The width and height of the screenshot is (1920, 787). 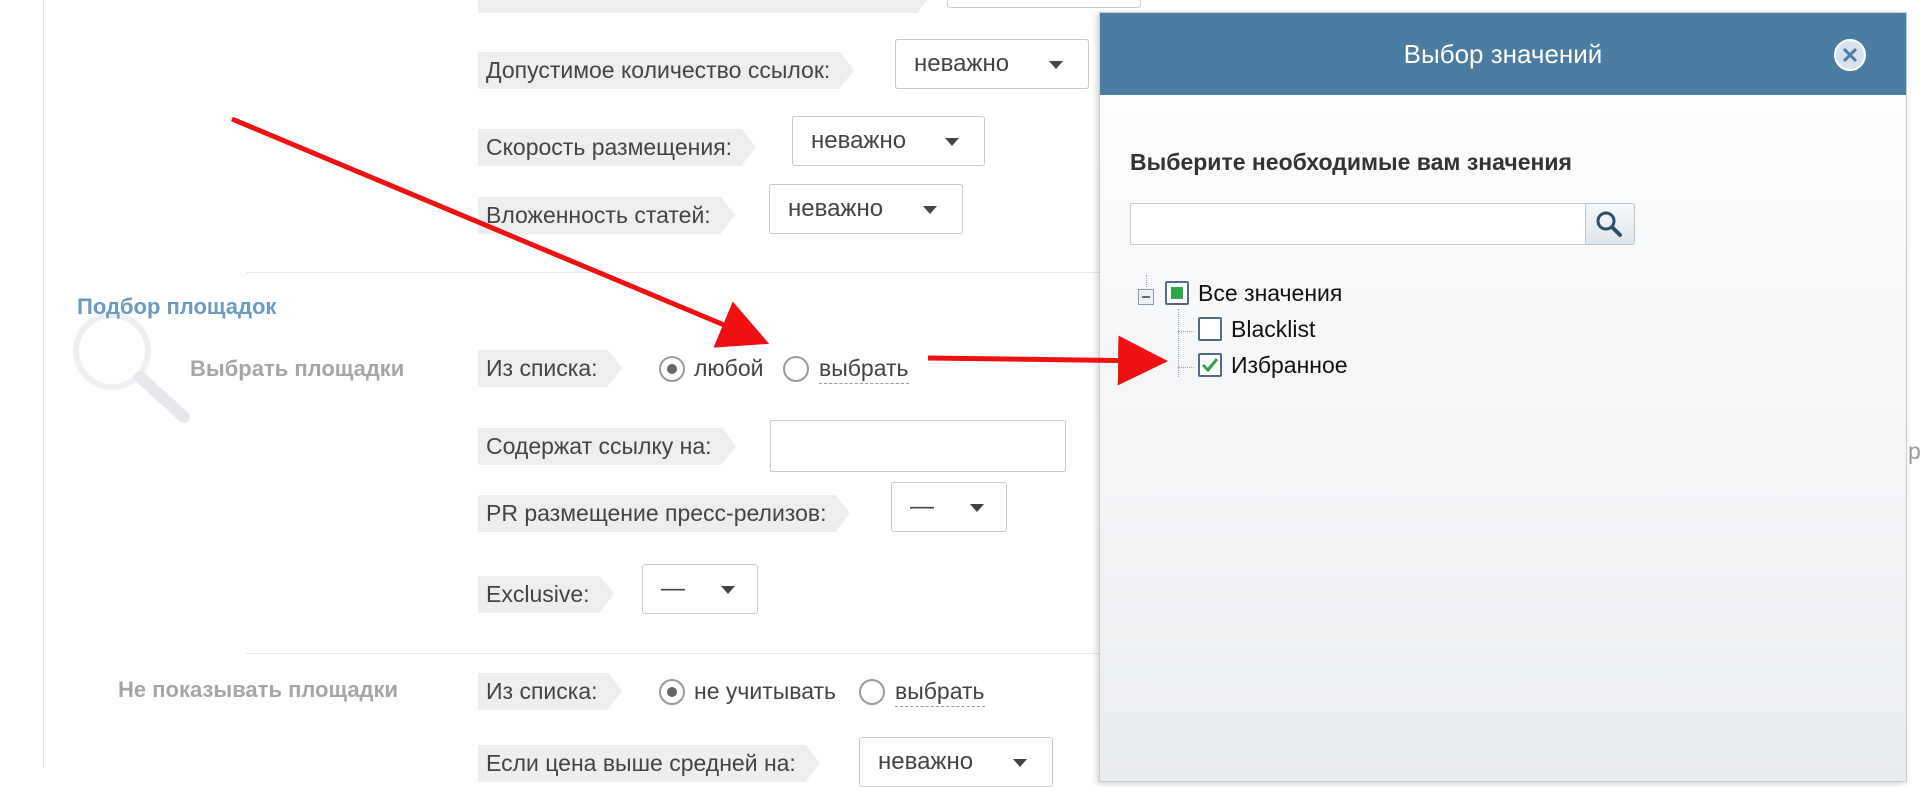 I want to click on placement-speed-value: неважно, so click(x=859, y=140).